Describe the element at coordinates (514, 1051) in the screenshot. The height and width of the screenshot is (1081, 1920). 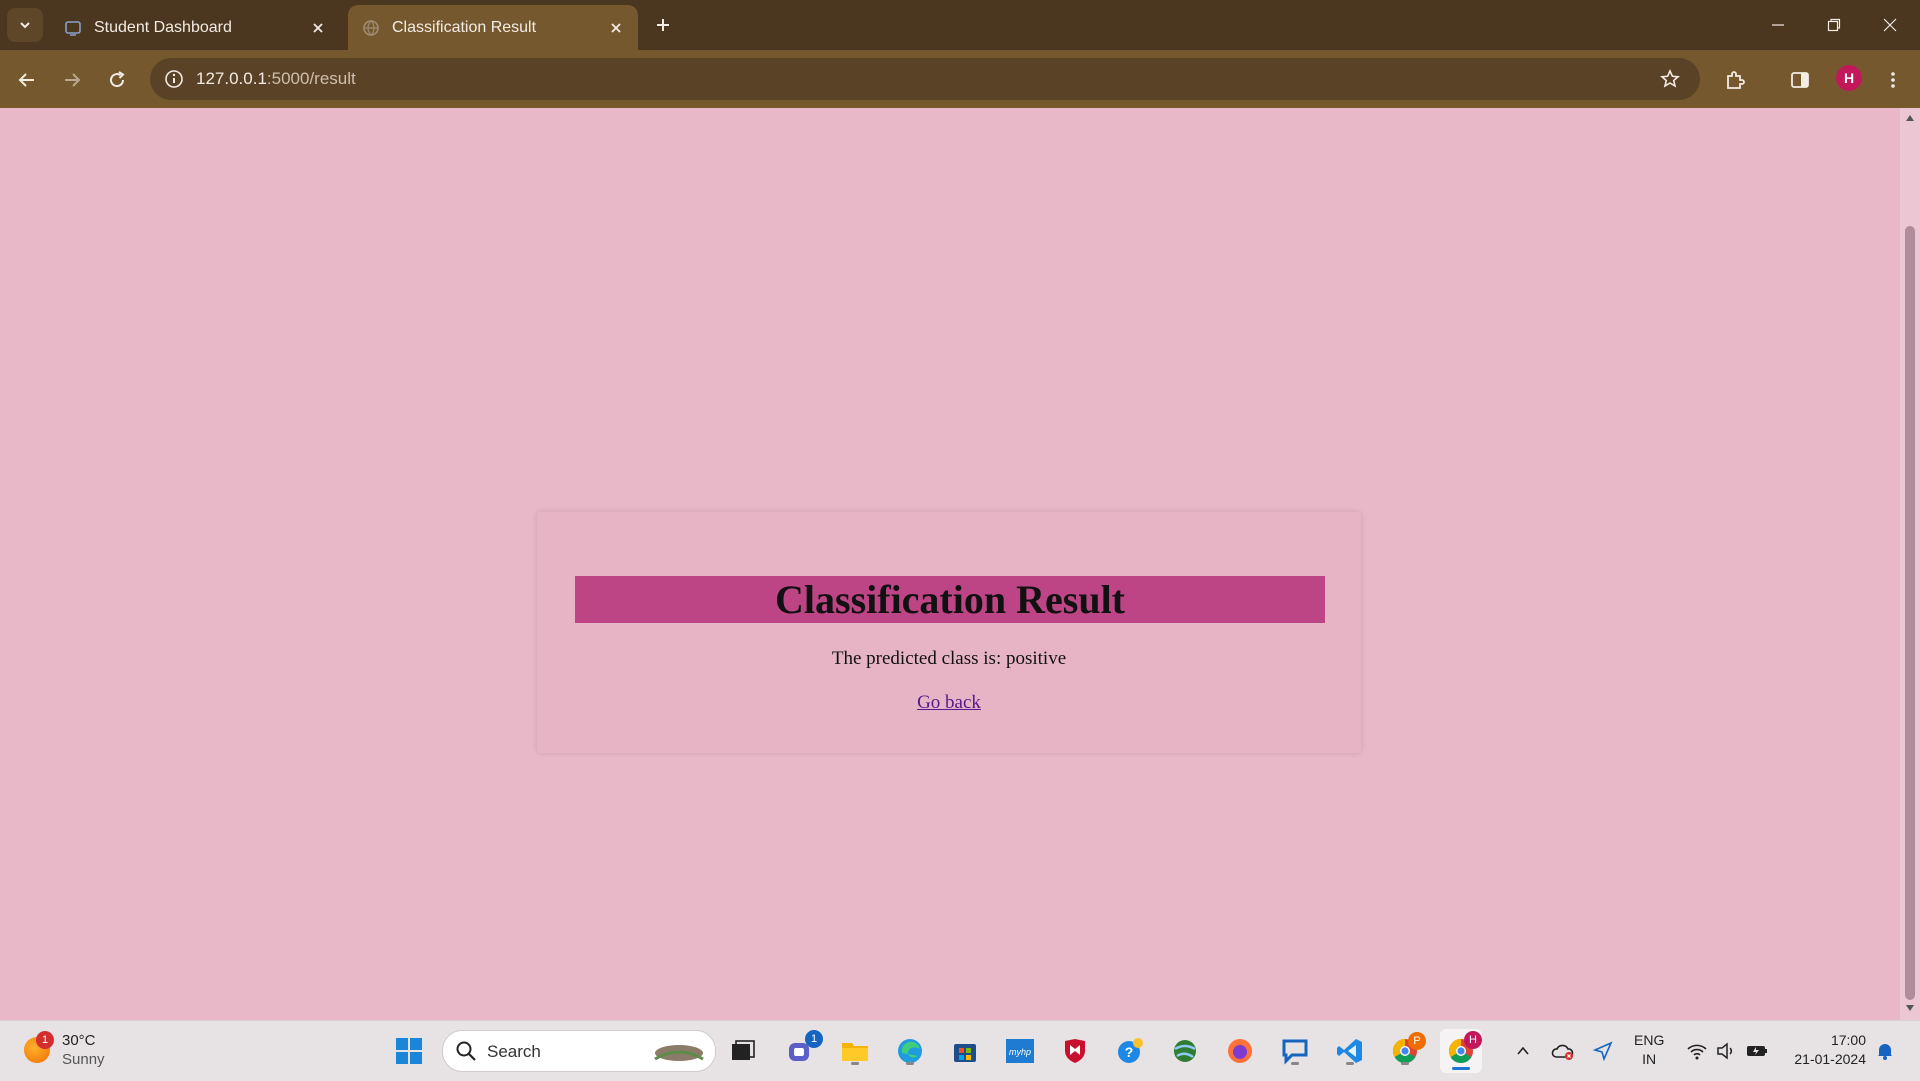
I see `search-placeholder: Search` at that location.